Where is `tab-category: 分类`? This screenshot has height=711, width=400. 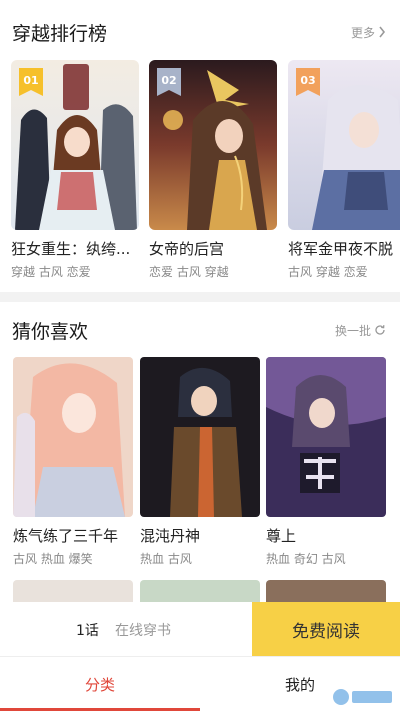
tab-category: 分类 is located at coordinates (100, 684).